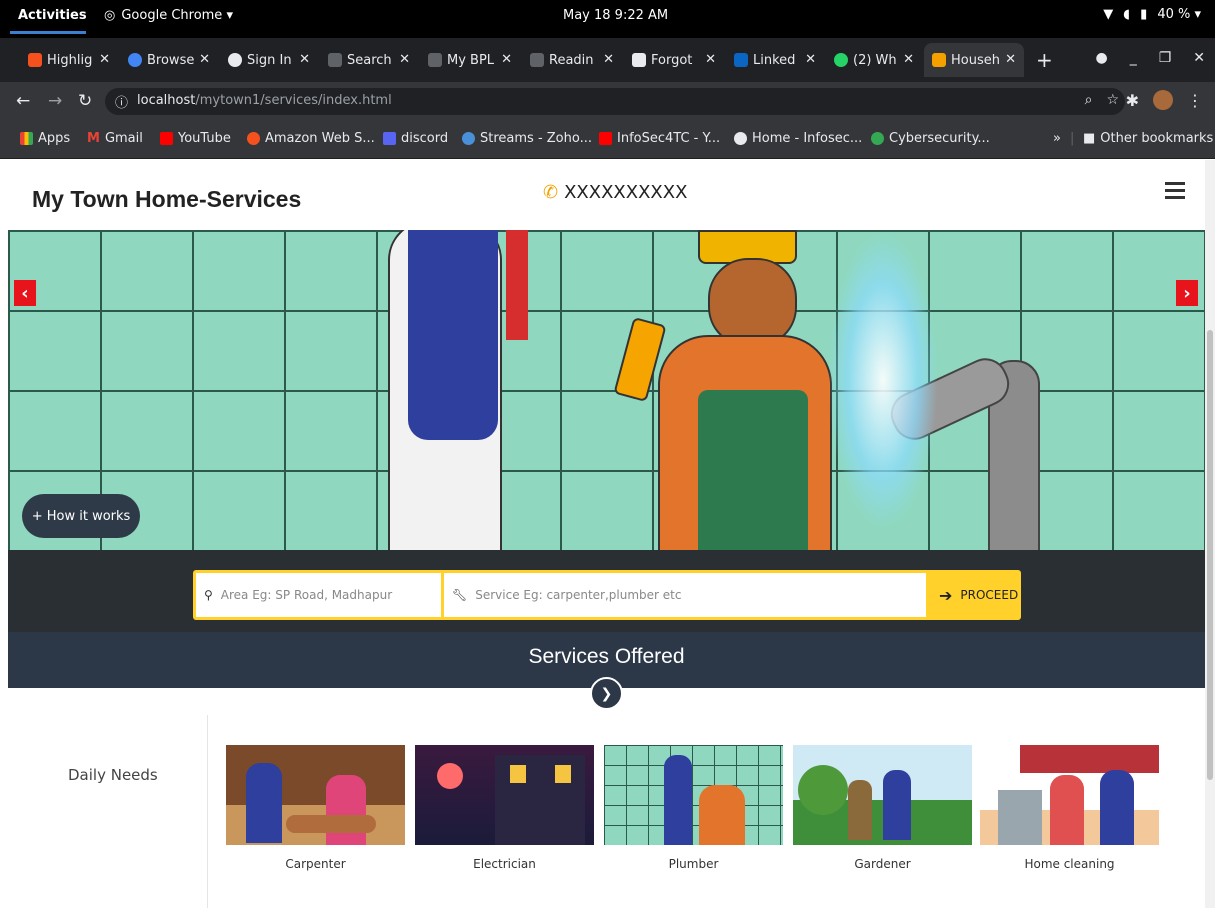 The height and width of the screenshot is (908, 1215). Describe the element at coordinates (55, 101) in the screenshot. I see `forward-arrow-icon: →` at that location.